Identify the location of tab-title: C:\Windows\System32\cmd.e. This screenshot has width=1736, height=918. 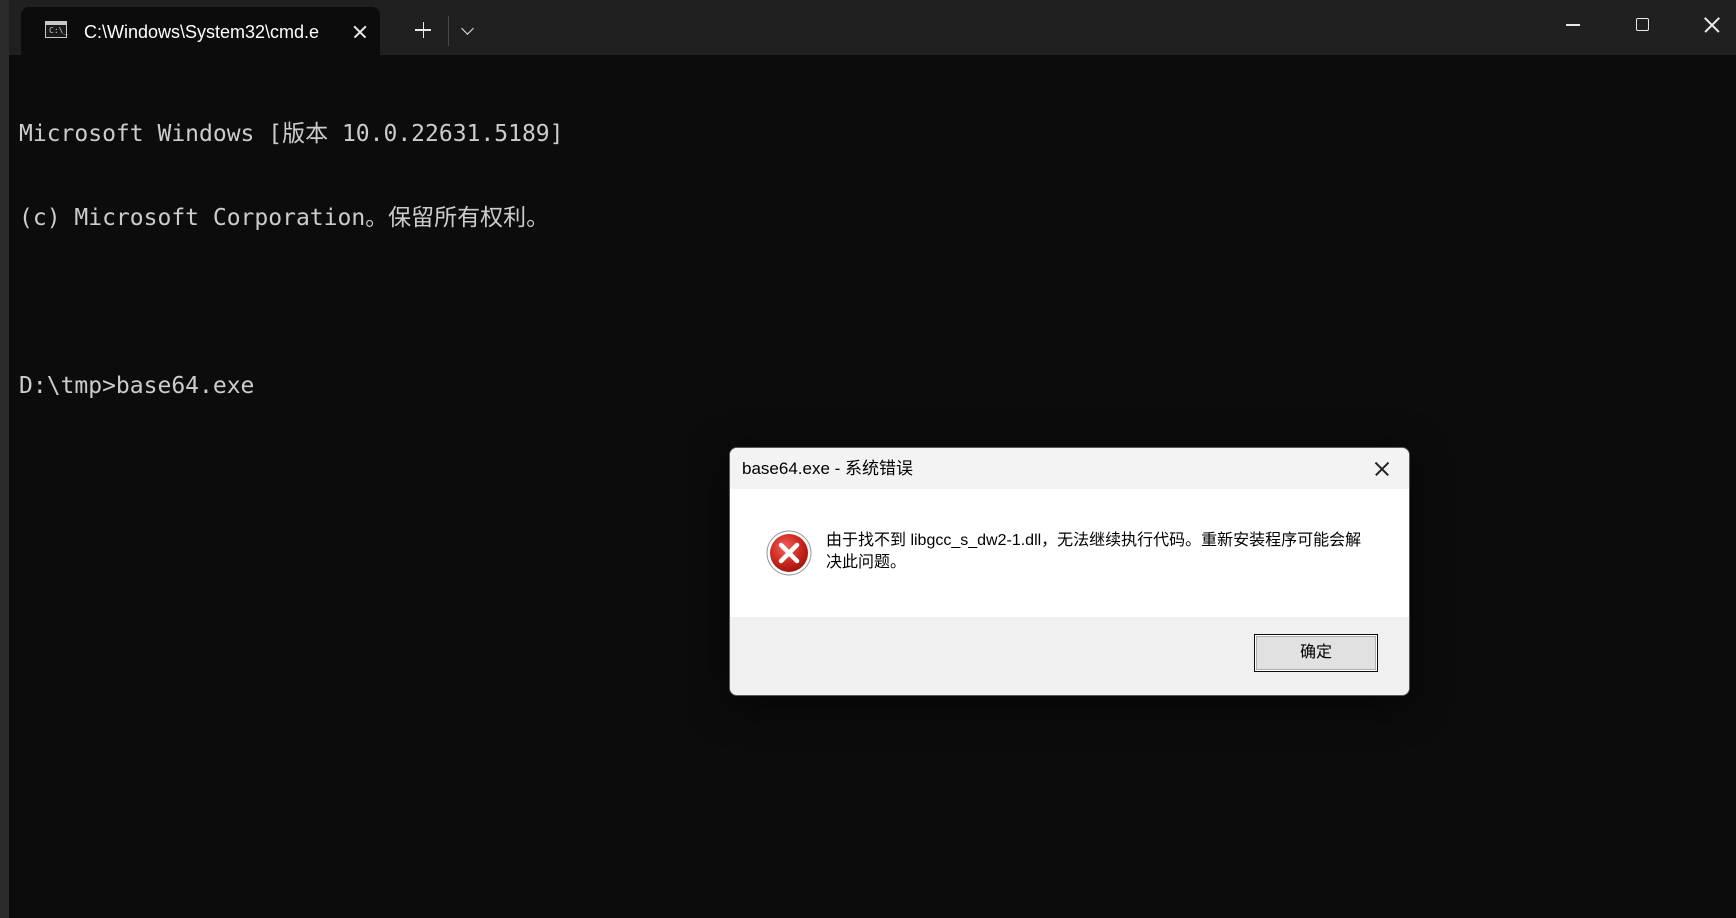
(202, 32).